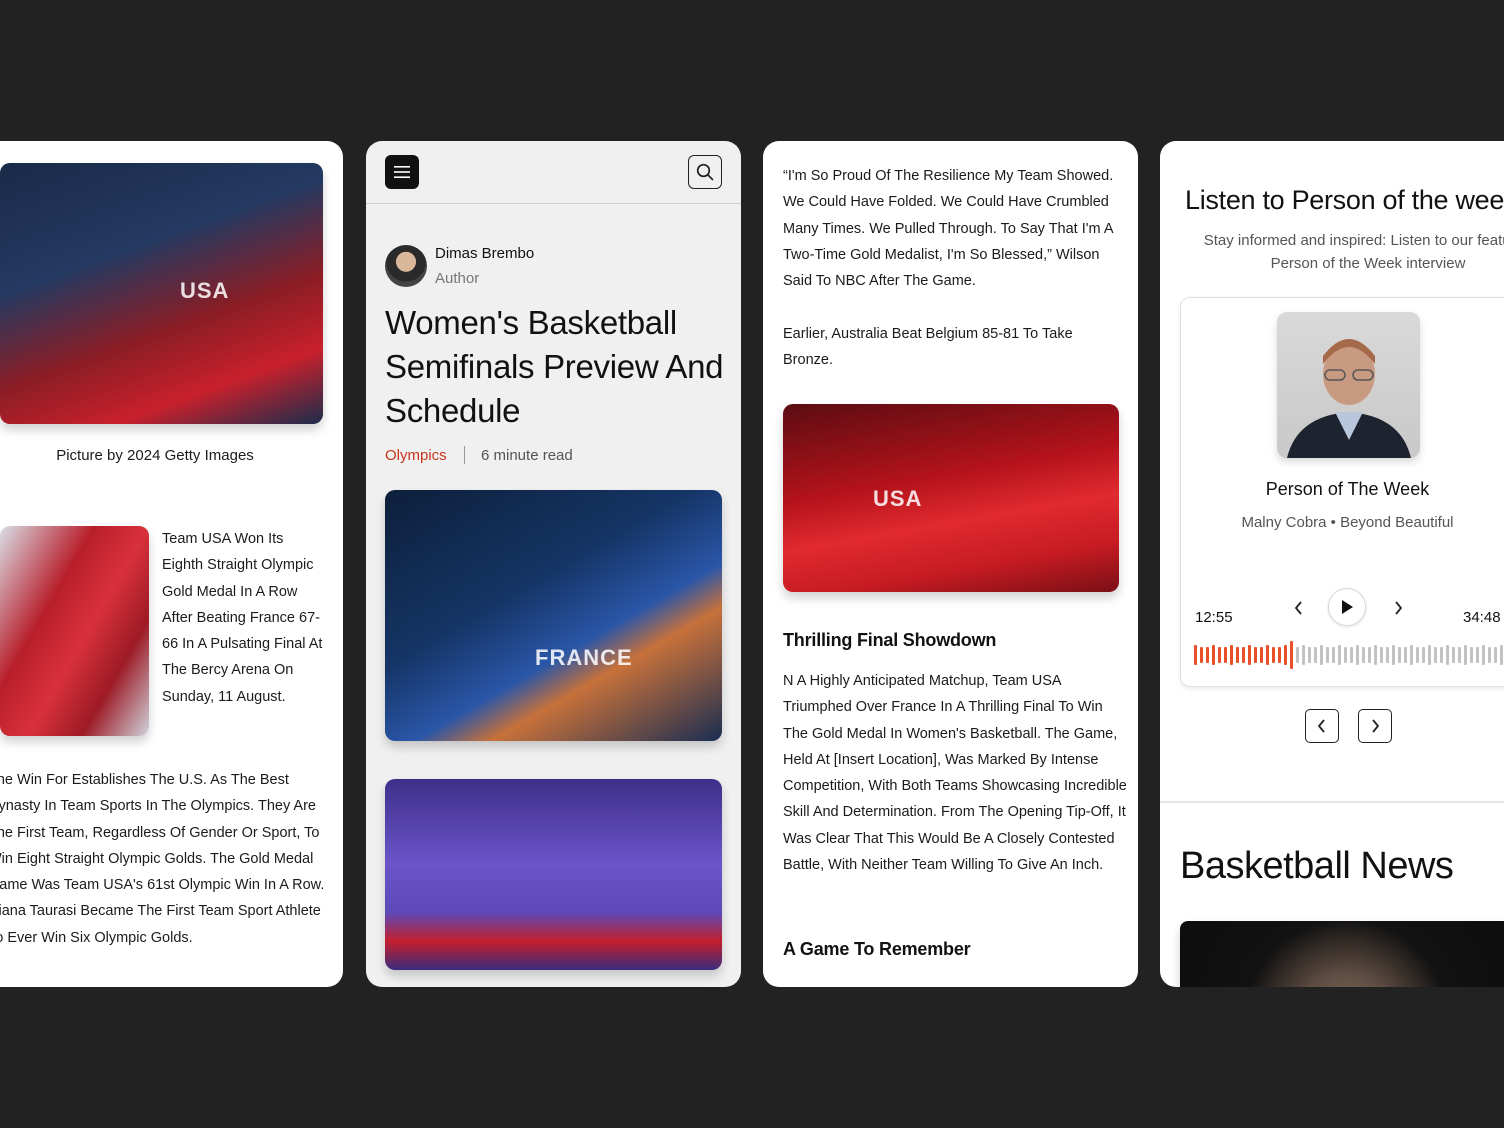 This screenshot has height=1128, width=1504. Describe the element at coordinates (1317, 866) in the screenshot. I see `basketball-news-title: Basketball News` at that location.